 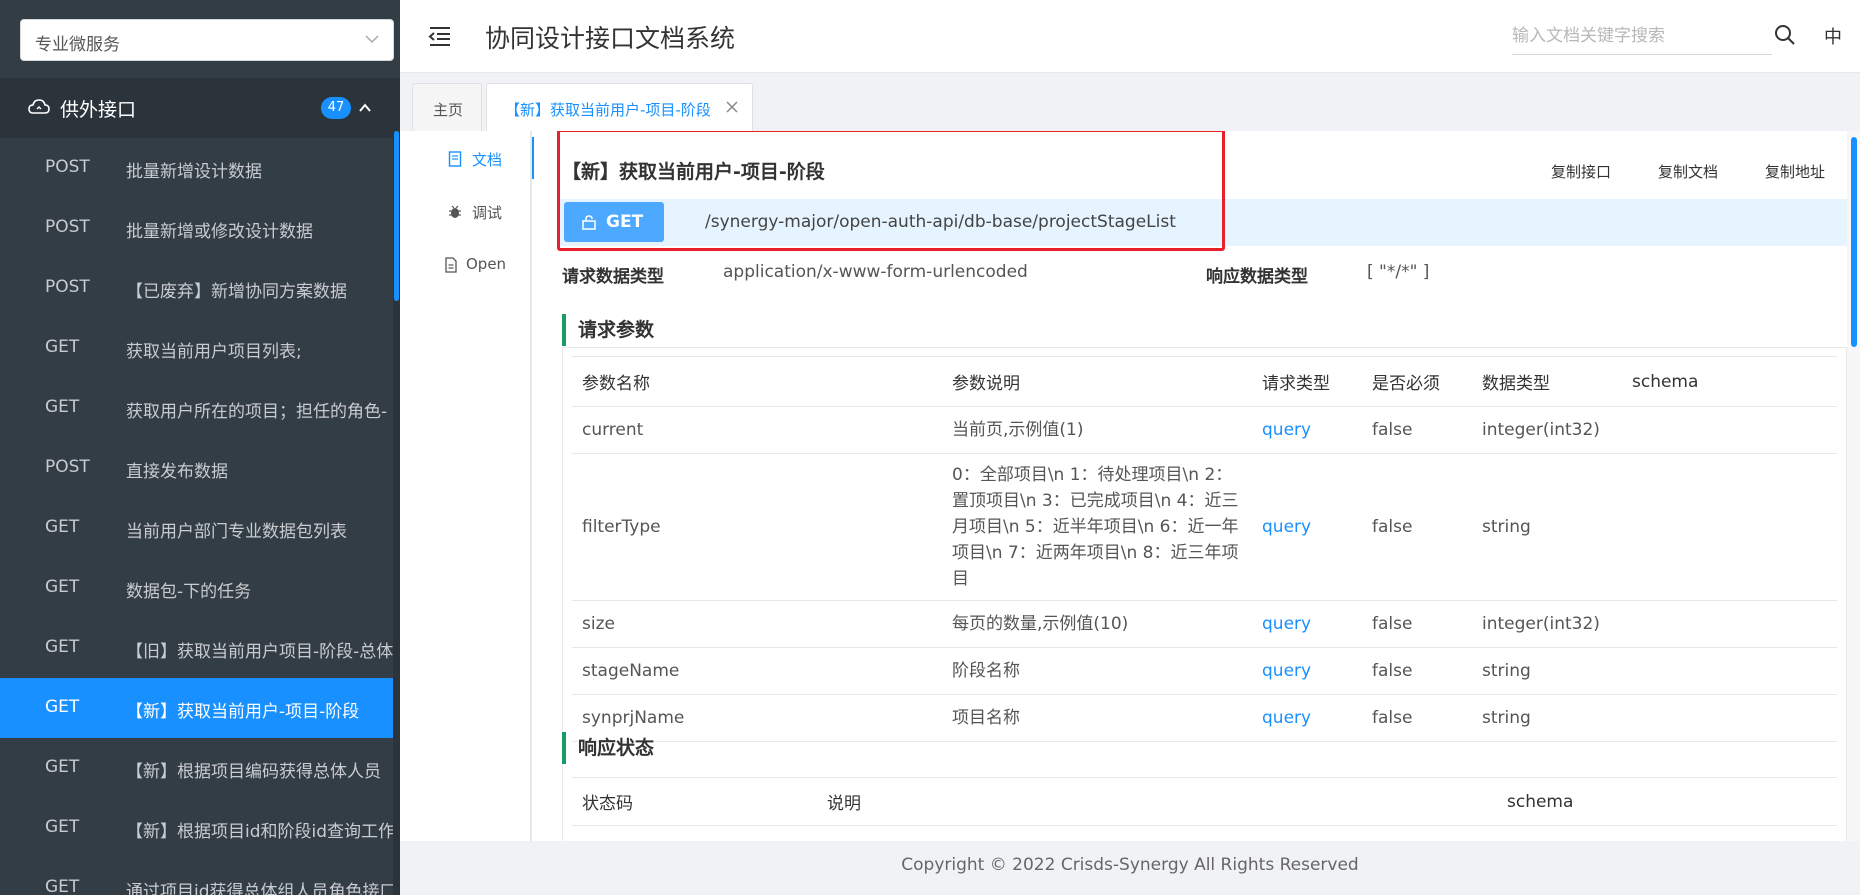 What do you see at coordinates (77, 45) in the screenshot?
I see `service-select-value: 专业微服务` at bounding box center [77, 45].